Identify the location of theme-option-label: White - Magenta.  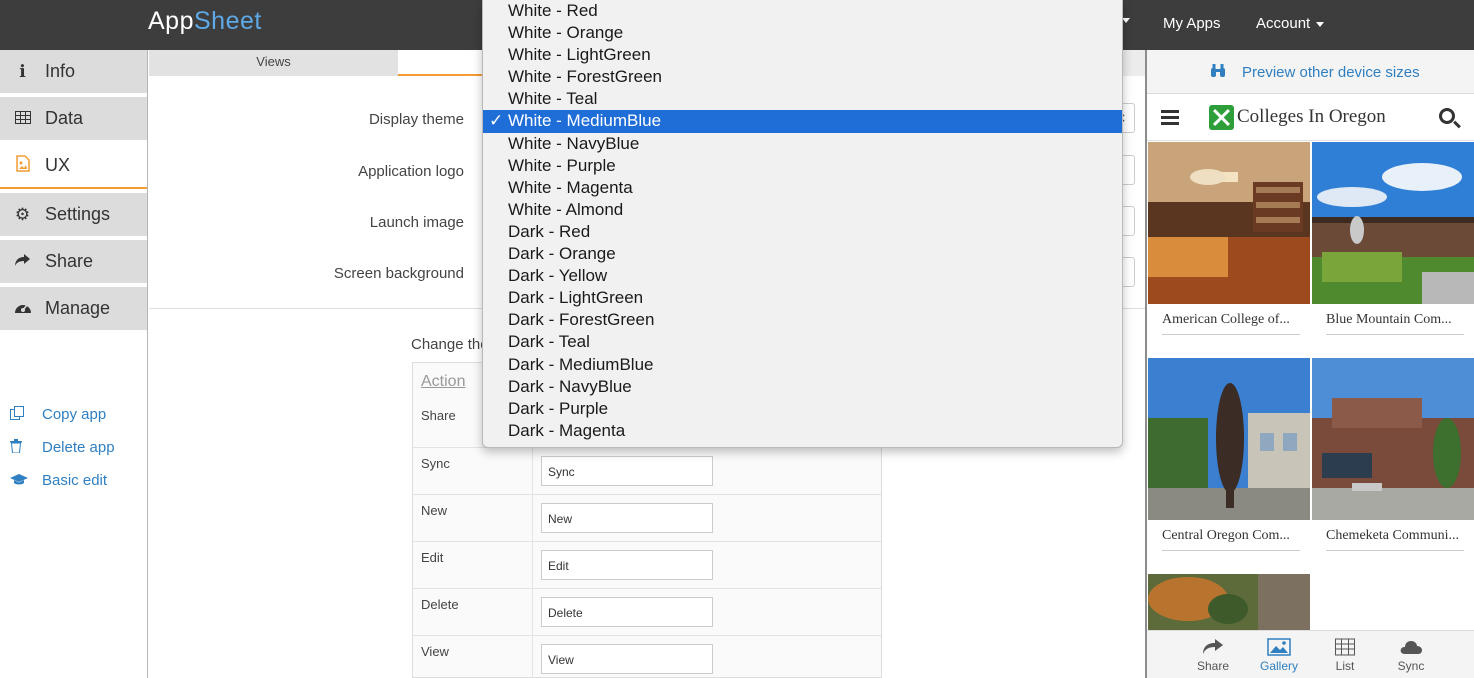
(570, 187).